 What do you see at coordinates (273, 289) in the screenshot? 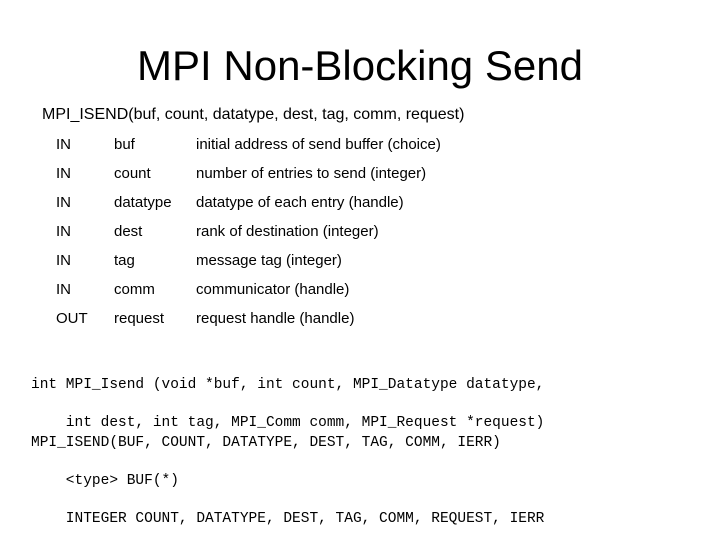
I see `parameter-desc: communicator (handle)` at bounding box center [273, 289].